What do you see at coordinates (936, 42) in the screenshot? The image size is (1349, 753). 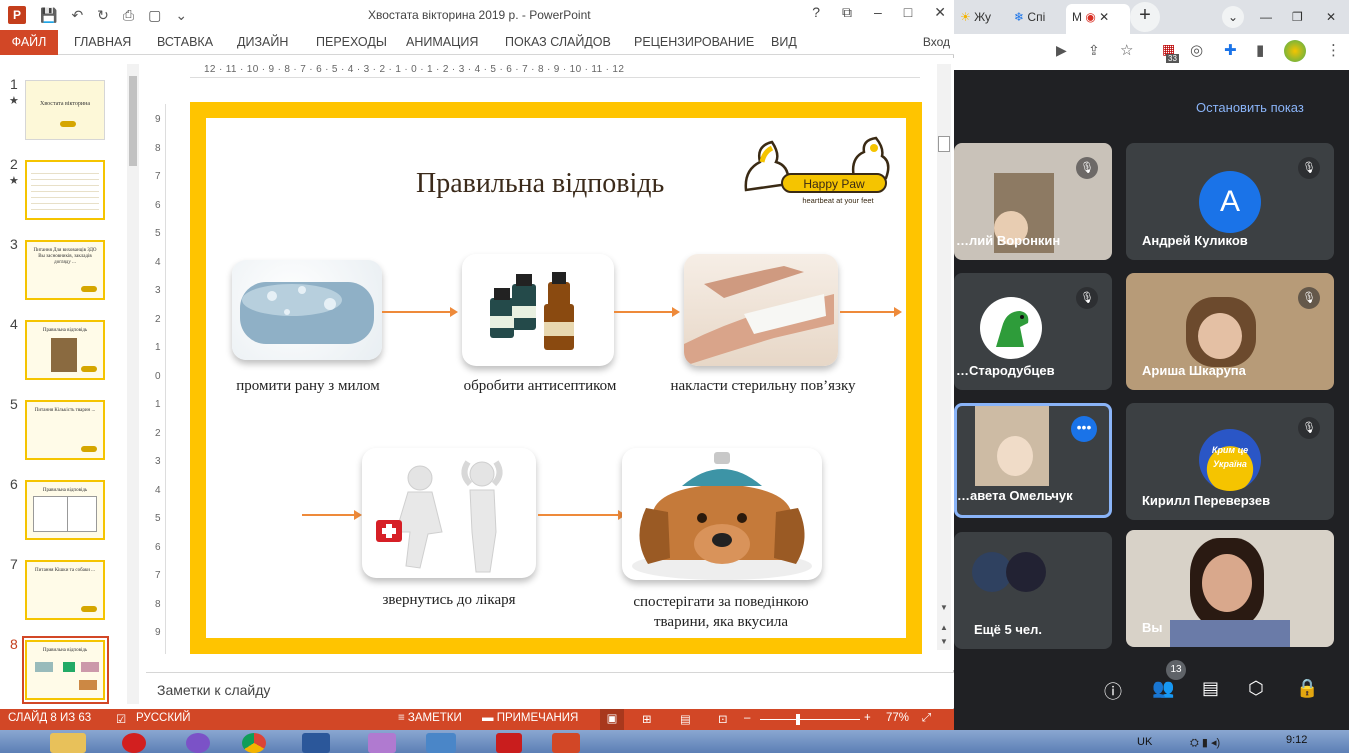 I see `signin-link: Вход` at bounding box center [936, 42].